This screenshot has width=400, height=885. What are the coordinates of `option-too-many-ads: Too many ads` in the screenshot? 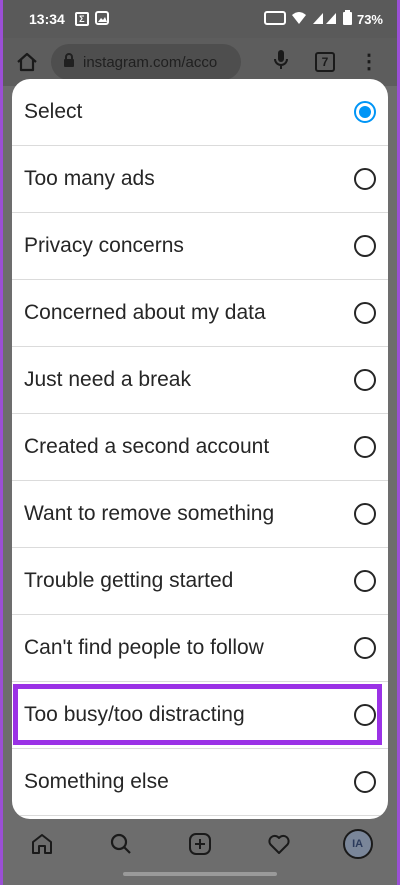 It's located at (200, 179).